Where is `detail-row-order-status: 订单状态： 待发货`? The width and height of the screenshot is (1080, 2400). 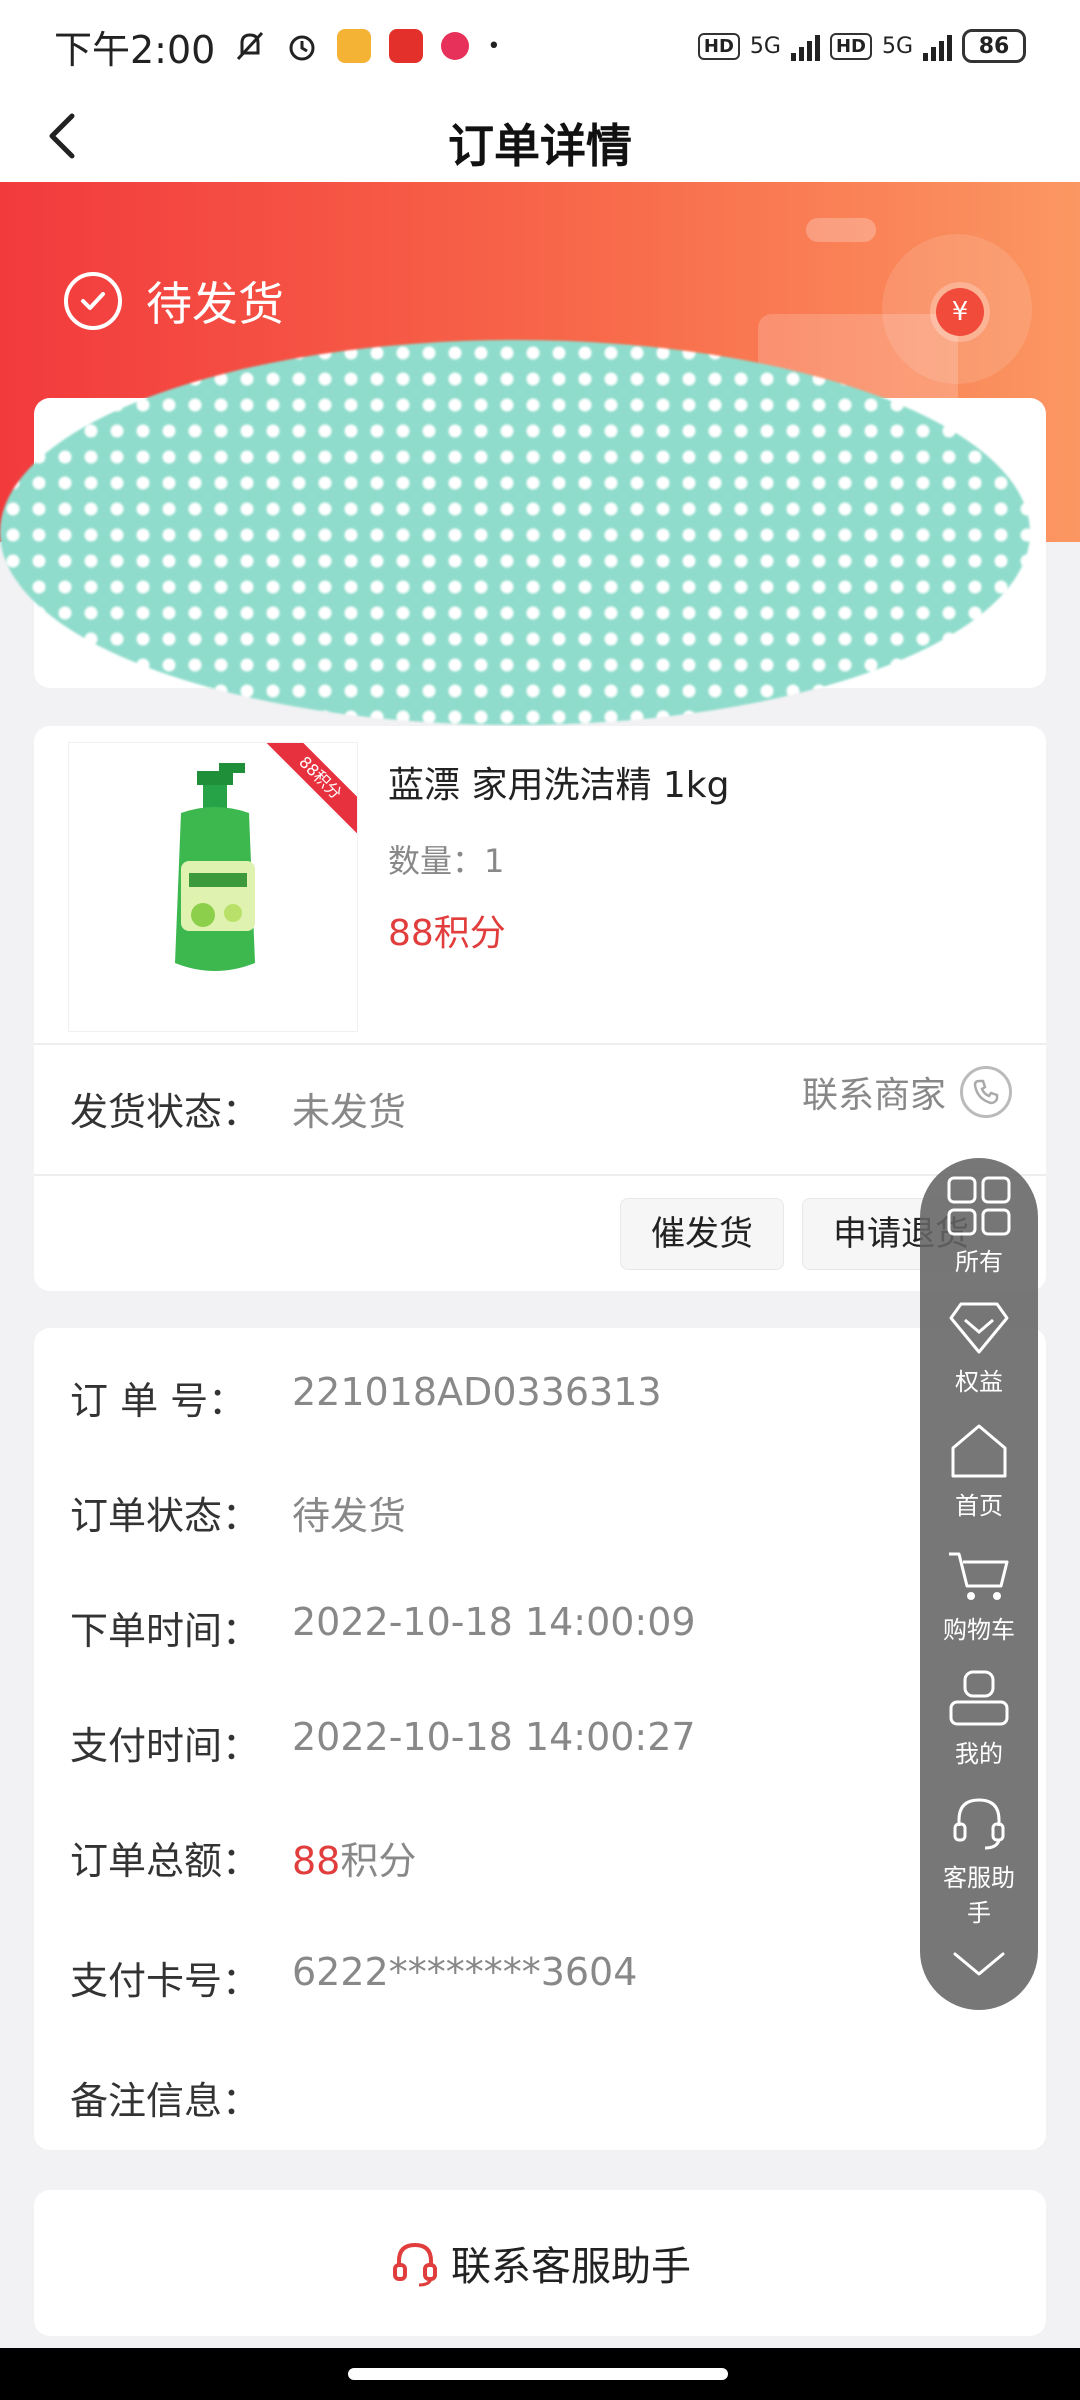
detail-row-order-status: 订单状态： 待发货 is located at coordinates (238, 1512).